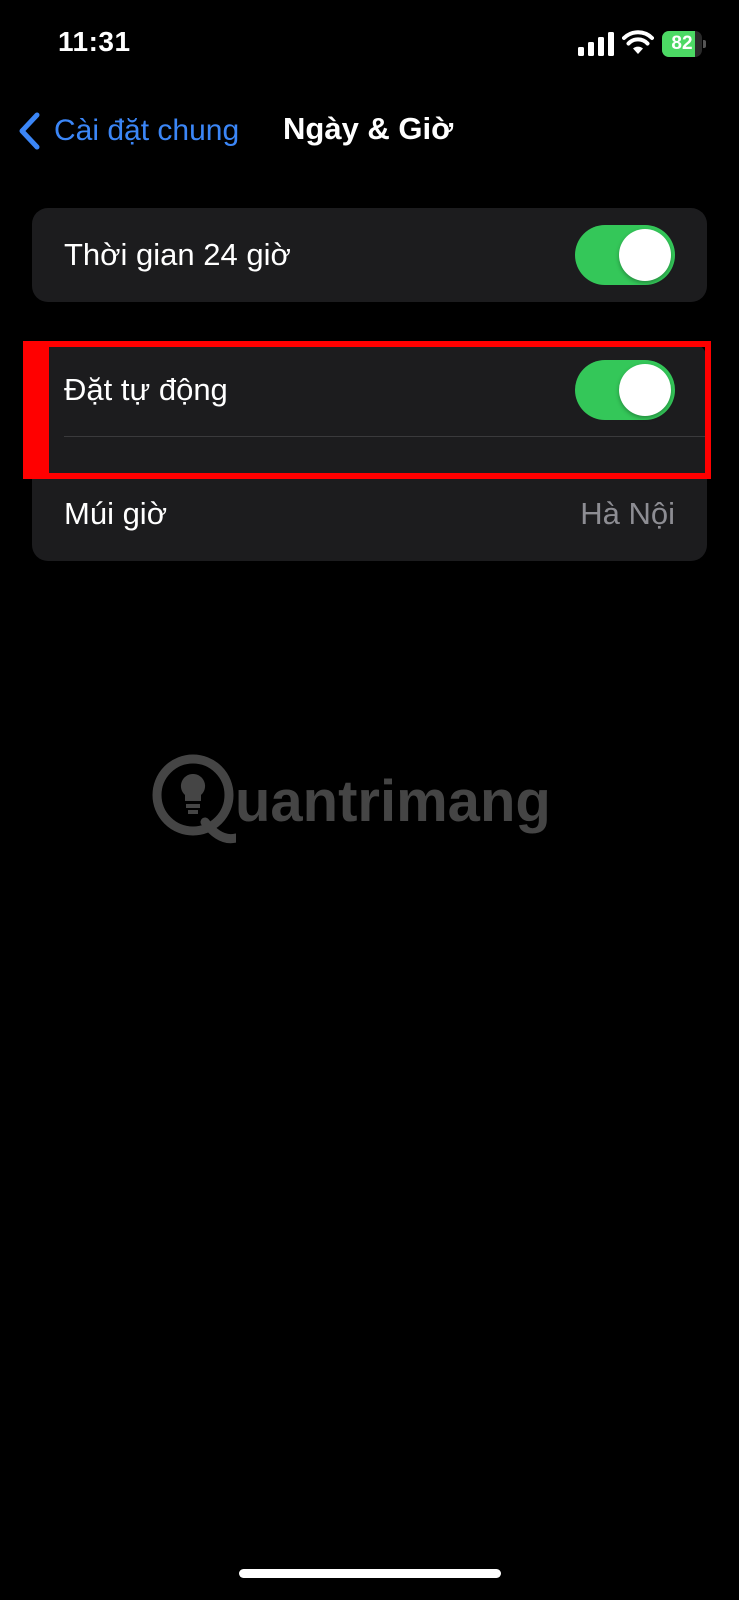 This screenshot has height=1600, width=739. I want to click on battery-icon: 82, so click(682, 44).